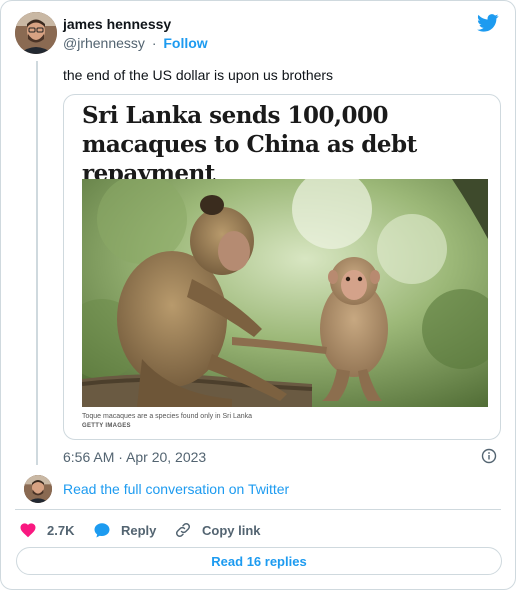 The height and width of the screenshot is (604, 516). I want to click on divider, so click(258, 509).